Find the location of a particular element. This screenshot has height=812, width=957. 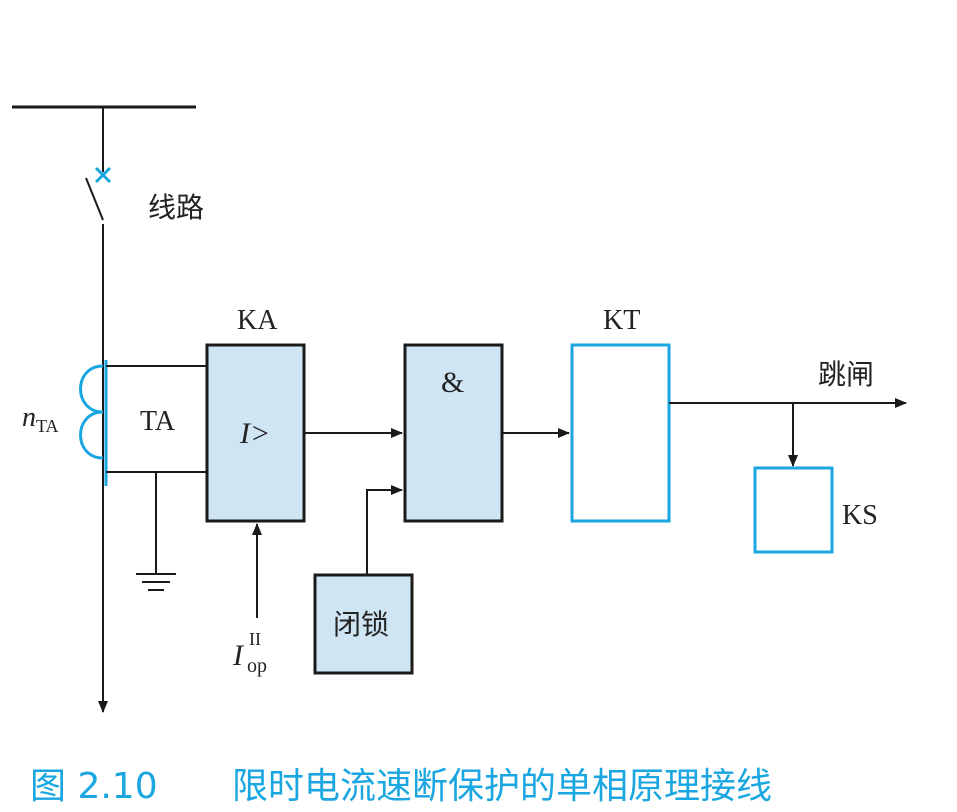

iop-subscript: op is located at coordinates (257, 666).